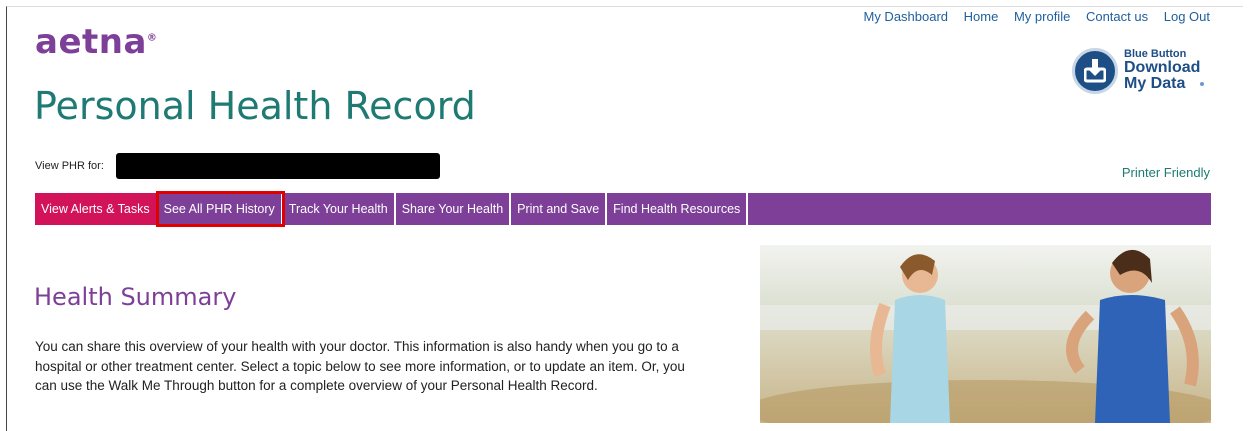  Describe the element at coordinates (278, 166) in the screenshot. I see `view-phr-select` at that location.